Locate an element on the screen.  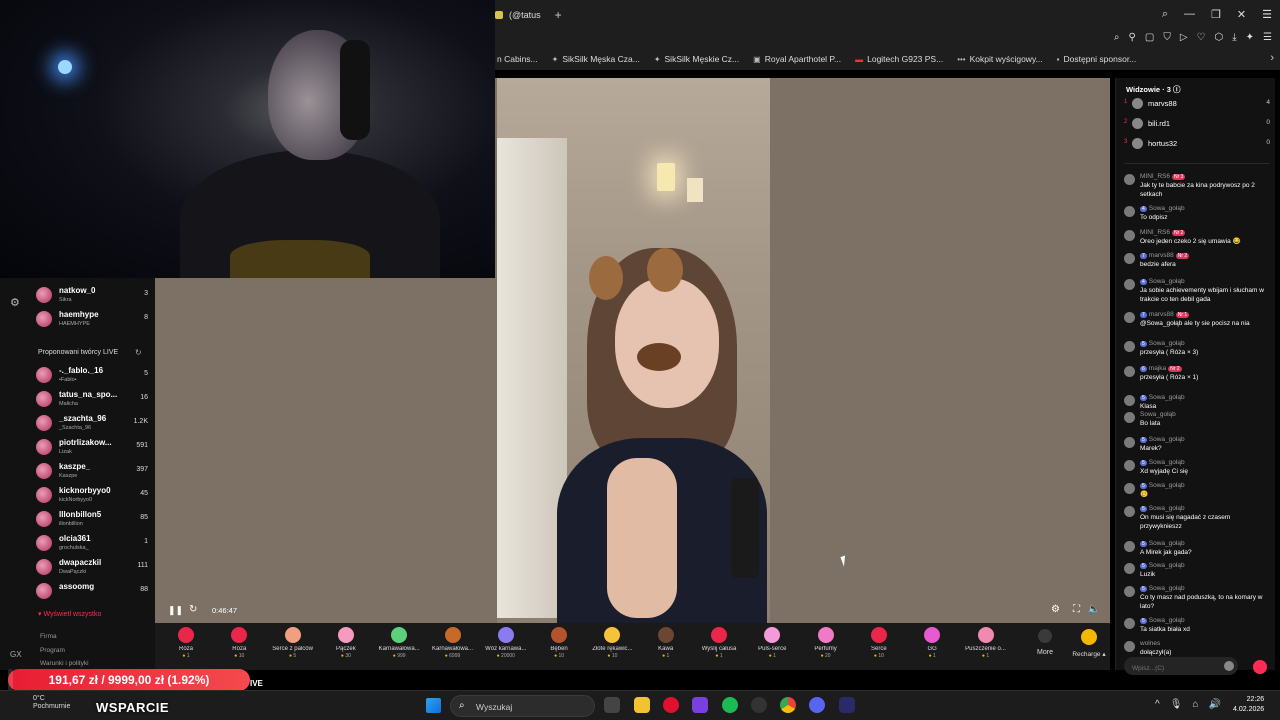
pin-icon: ⚲ is located at coordinates (1132, 37).